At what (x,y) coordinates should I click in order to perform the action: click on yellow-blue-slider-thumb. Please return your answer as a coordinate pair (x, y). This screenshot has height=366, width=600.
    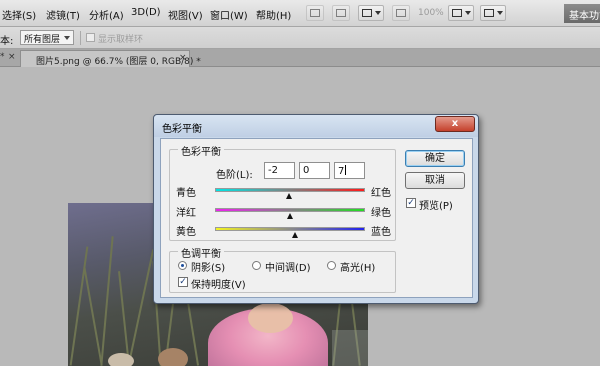
    Looking at the image, I should click on (295, 235).